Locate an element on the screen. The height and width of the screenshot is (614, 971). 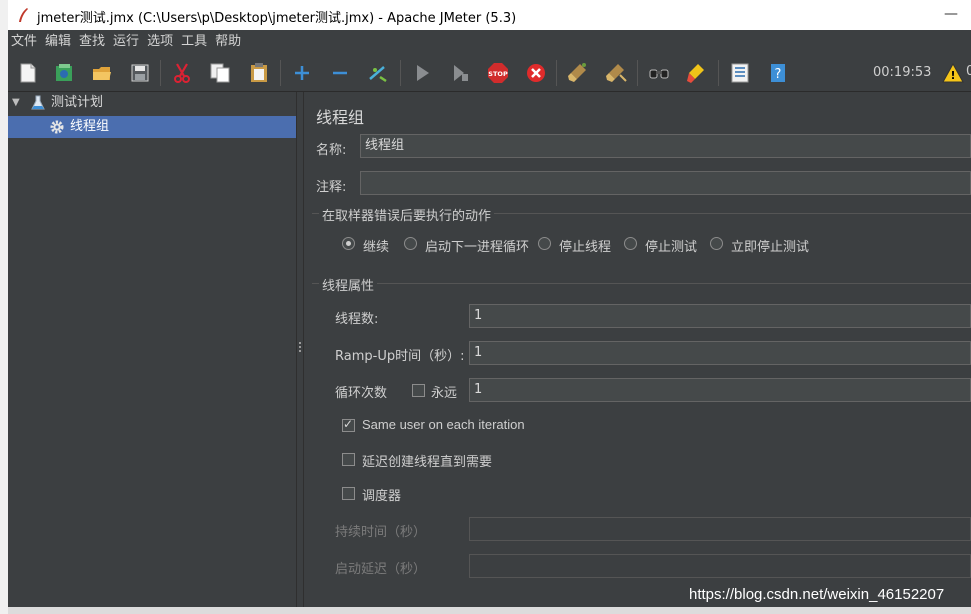
divider-grip is located at coordinates (300, 349).